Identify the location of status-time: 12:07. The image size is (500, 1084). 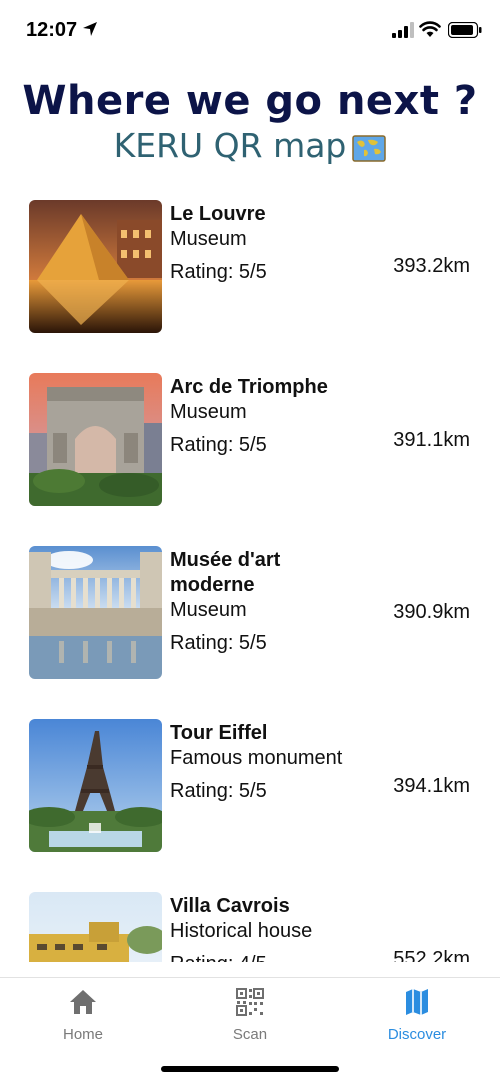
(52, 30).